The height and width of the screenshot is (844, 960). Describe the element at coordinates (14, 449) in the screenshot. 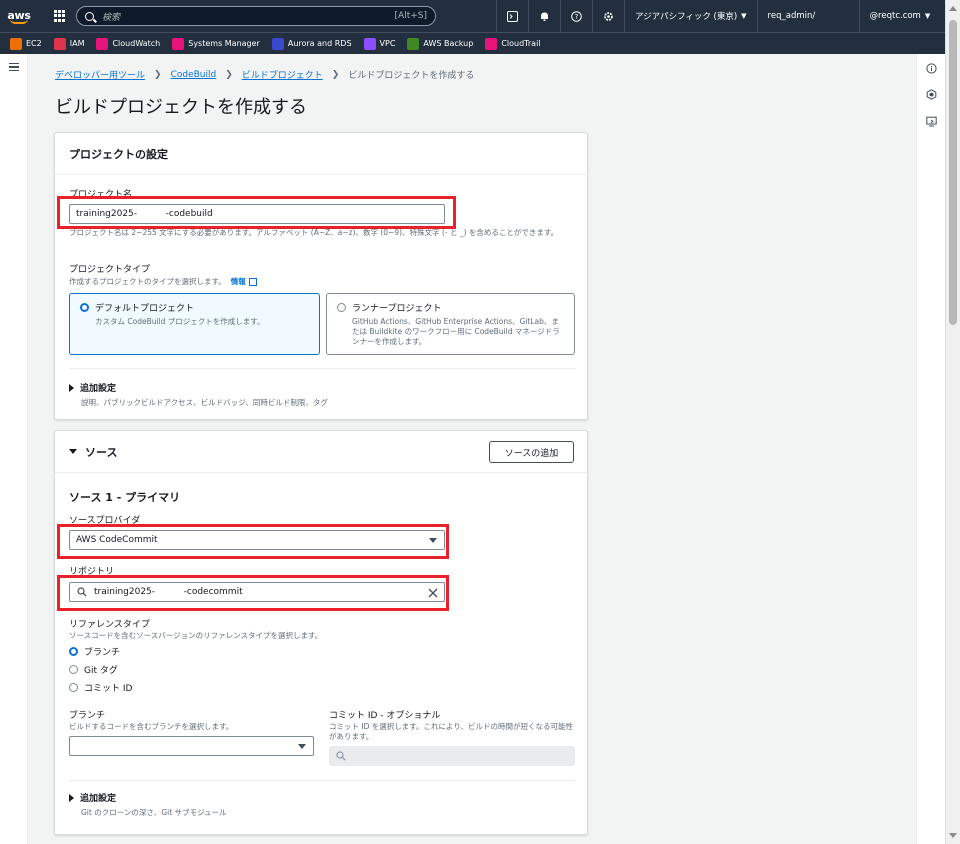

I see `left-navigation-rail` at that location.